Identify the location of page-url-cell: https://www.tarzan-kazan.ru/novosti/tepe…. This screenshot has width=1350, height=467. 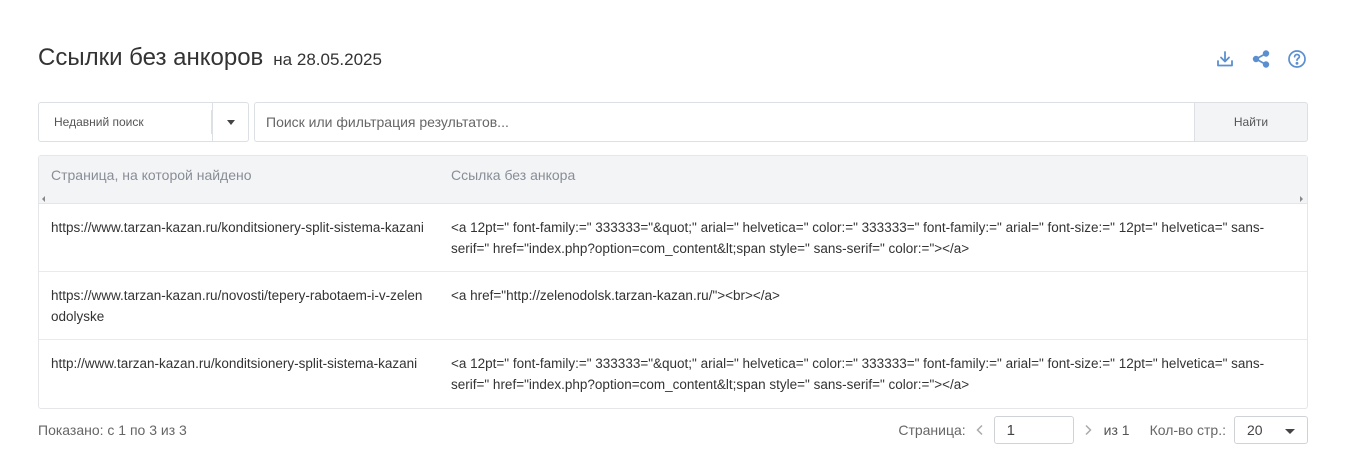
(237, 306).